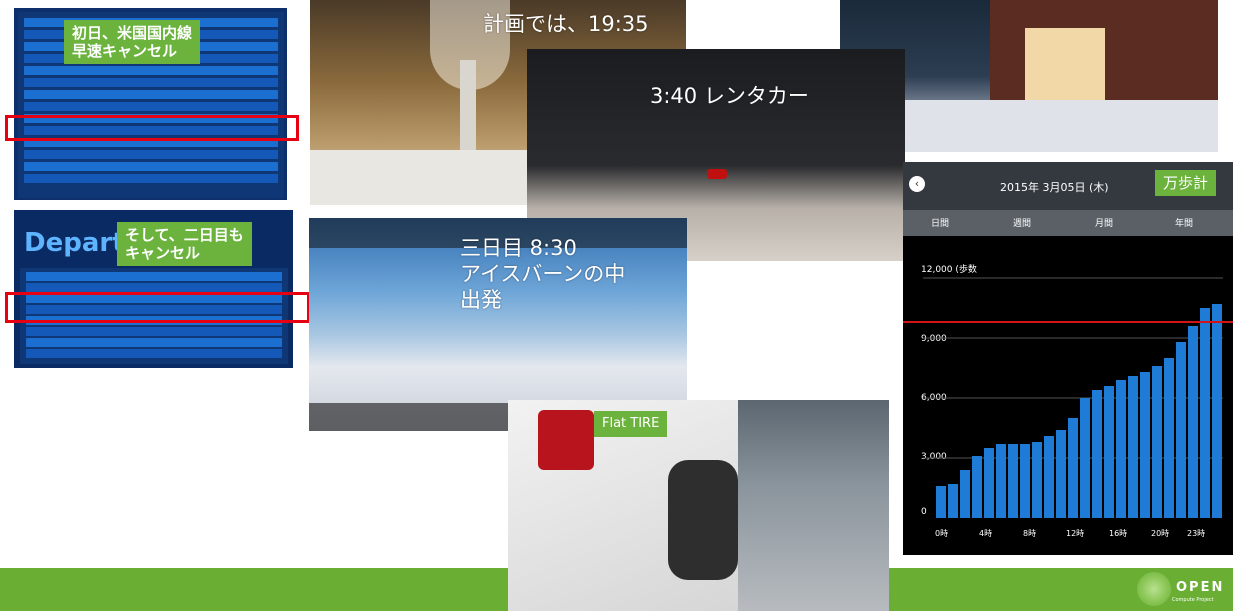 Image resolution: width=1233 pixels, height=611 pixels. Describe the element at coordinates (698, 505) in the screenshot. I see `flat-tire-photo` at that location.